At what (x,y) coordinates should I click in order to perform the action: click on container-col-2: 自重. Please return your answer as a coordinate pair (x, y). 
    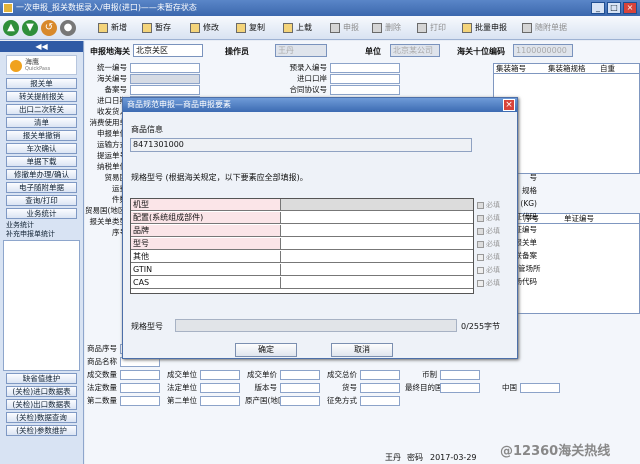
    Looking at the image, I should click on (607, 68).